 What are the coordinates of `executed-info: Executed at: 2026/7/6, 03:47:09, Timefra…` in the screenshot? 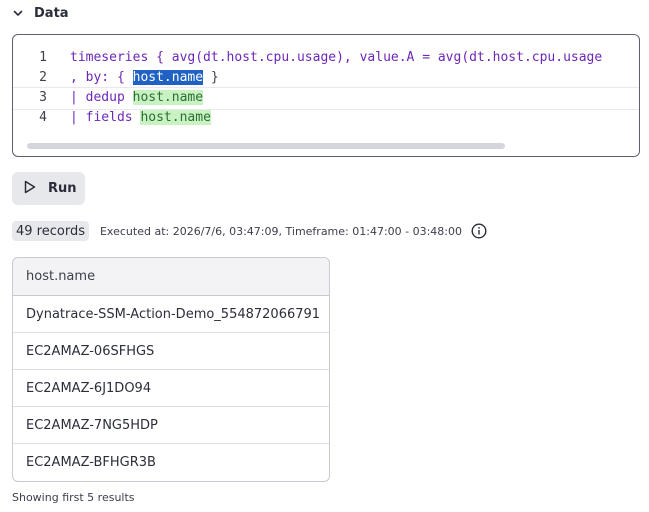 It's located at (281, 231).